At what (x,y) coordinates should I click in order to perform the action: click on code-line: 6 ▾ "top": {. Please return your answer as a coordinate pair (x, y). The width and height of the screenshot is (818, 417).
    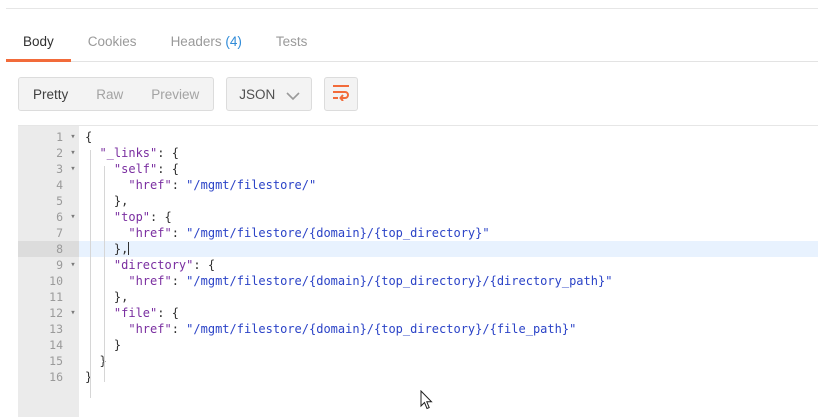
    Looking at the image, I should click on (418, 217).